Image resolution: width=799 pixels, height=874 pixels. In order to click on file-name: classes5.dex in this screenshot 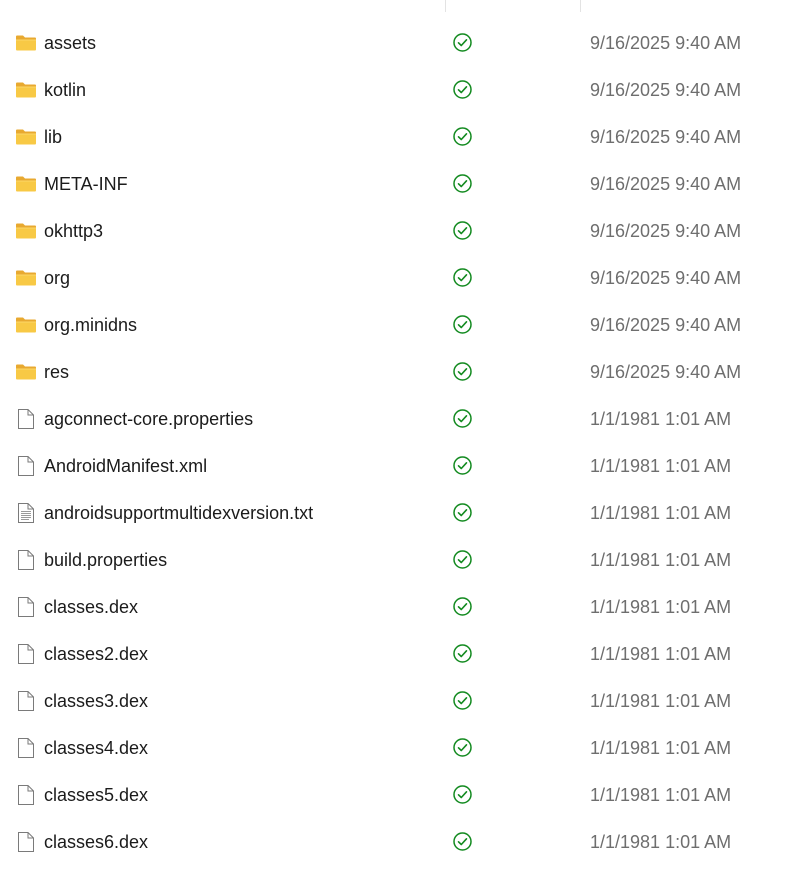, I will do `click(96, 795)`.